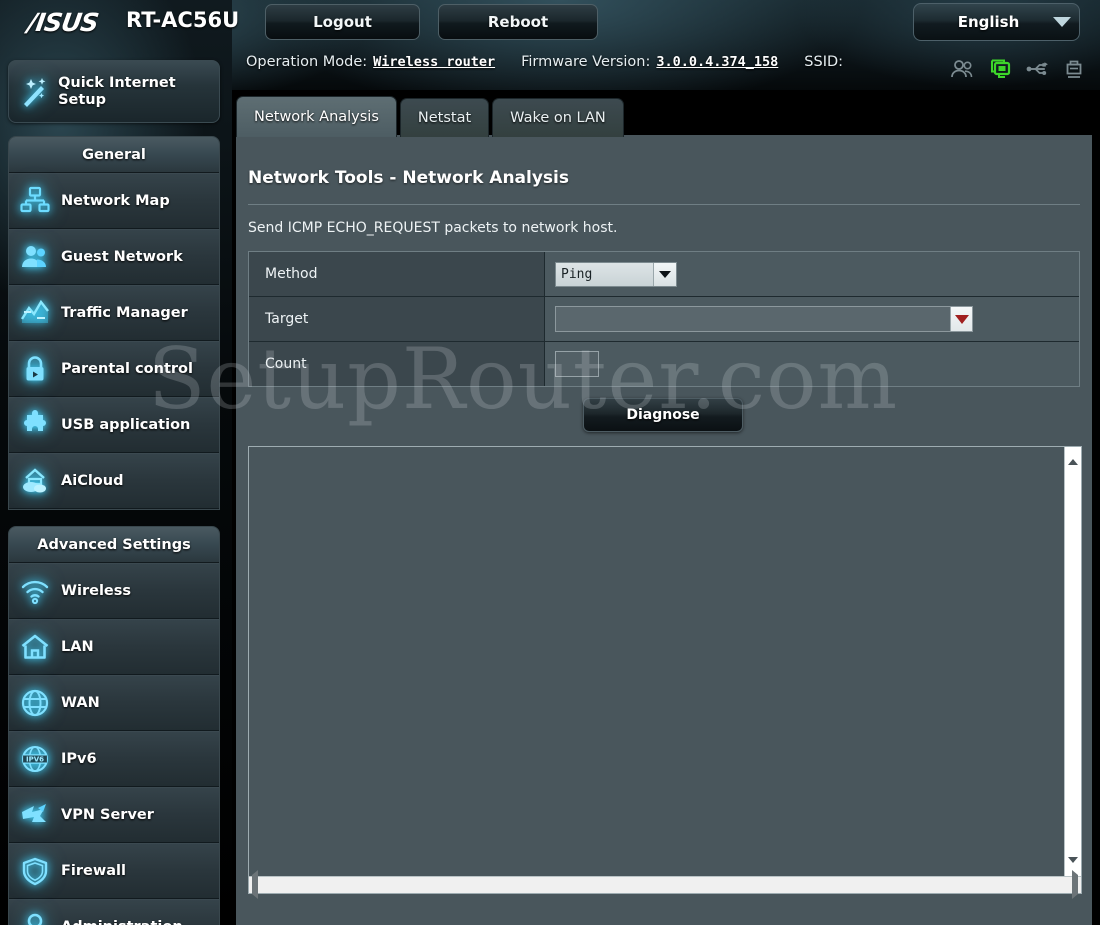  I want to click on tab-bar: Network Analysis Netstat Wake on LAN, so click(431, 116).